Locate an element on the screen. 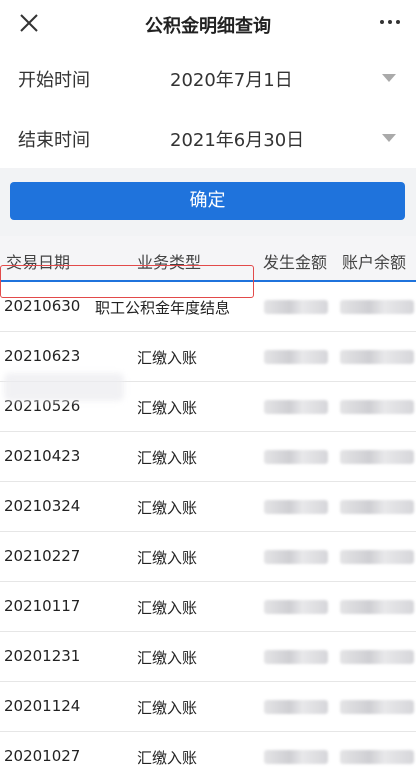  row-date: 20210630 is located at coordinates (42, 306).